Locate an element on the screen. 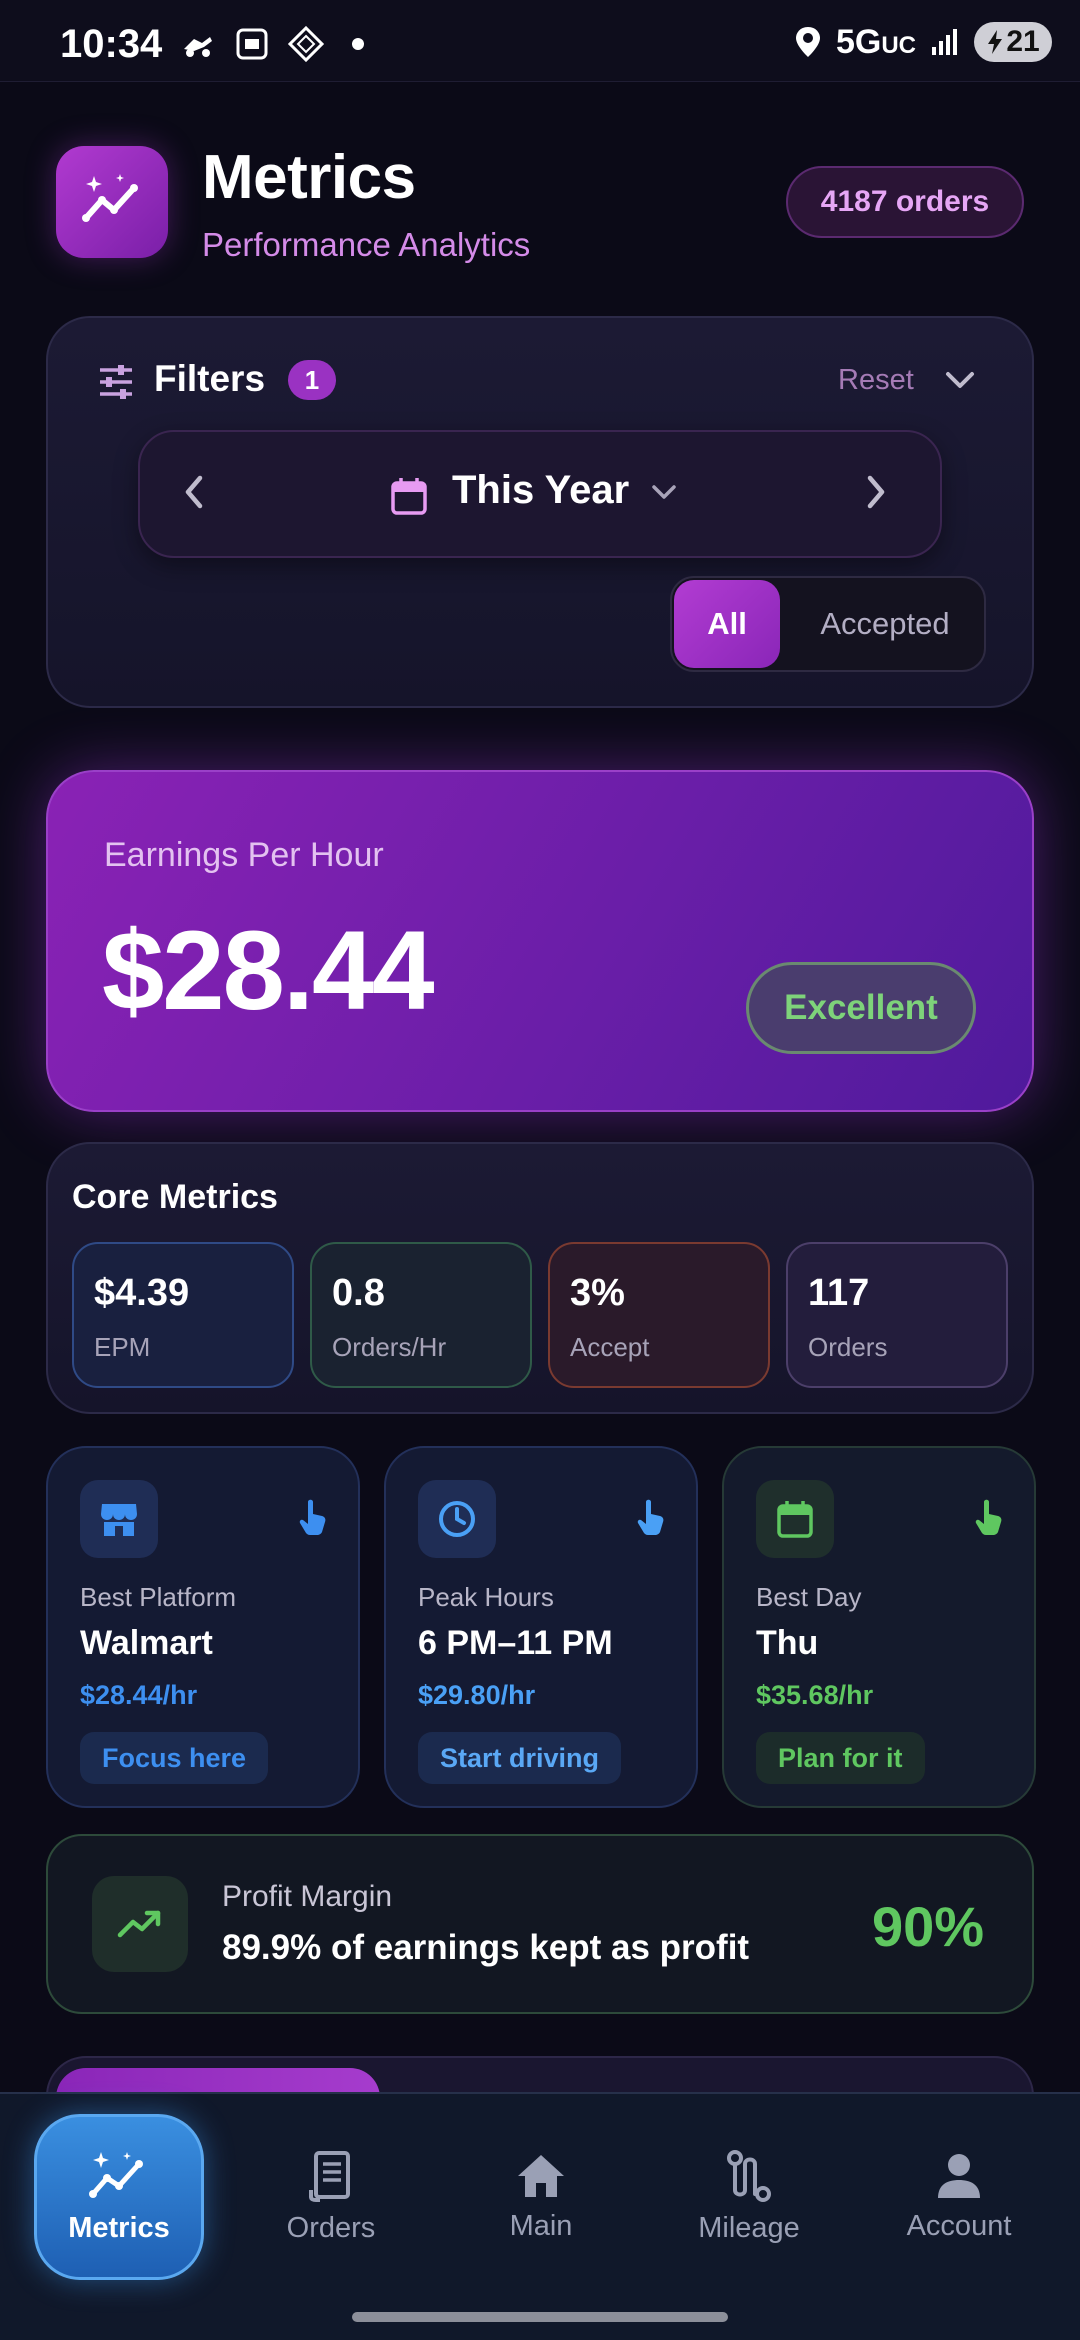 The height and width of the screenshot is (2340, 1080). insight-rate: $29.80/hr is located at coordinates (477, 1695).